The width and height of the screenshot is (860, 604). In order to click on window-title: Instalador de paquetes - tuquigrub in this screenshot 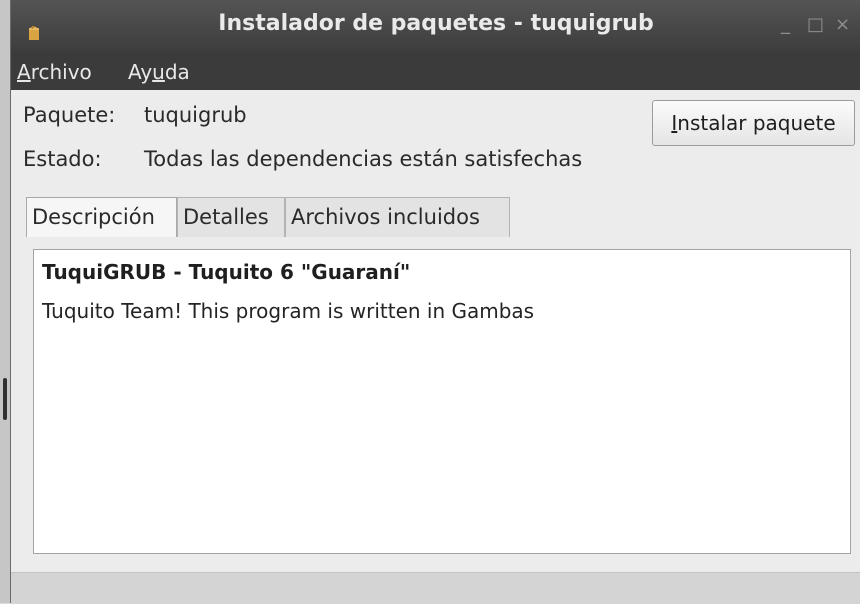, I will do `click(436, 23)`.